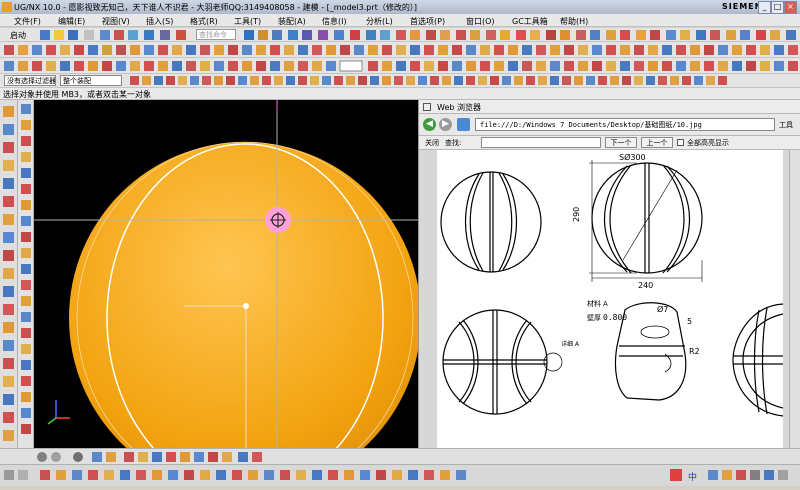 The width and height of the screenshot is (800, 490). What do you see at coordinates (491, 222) in the screenshot?
I see `front-view` at bounding box center [491, 222].